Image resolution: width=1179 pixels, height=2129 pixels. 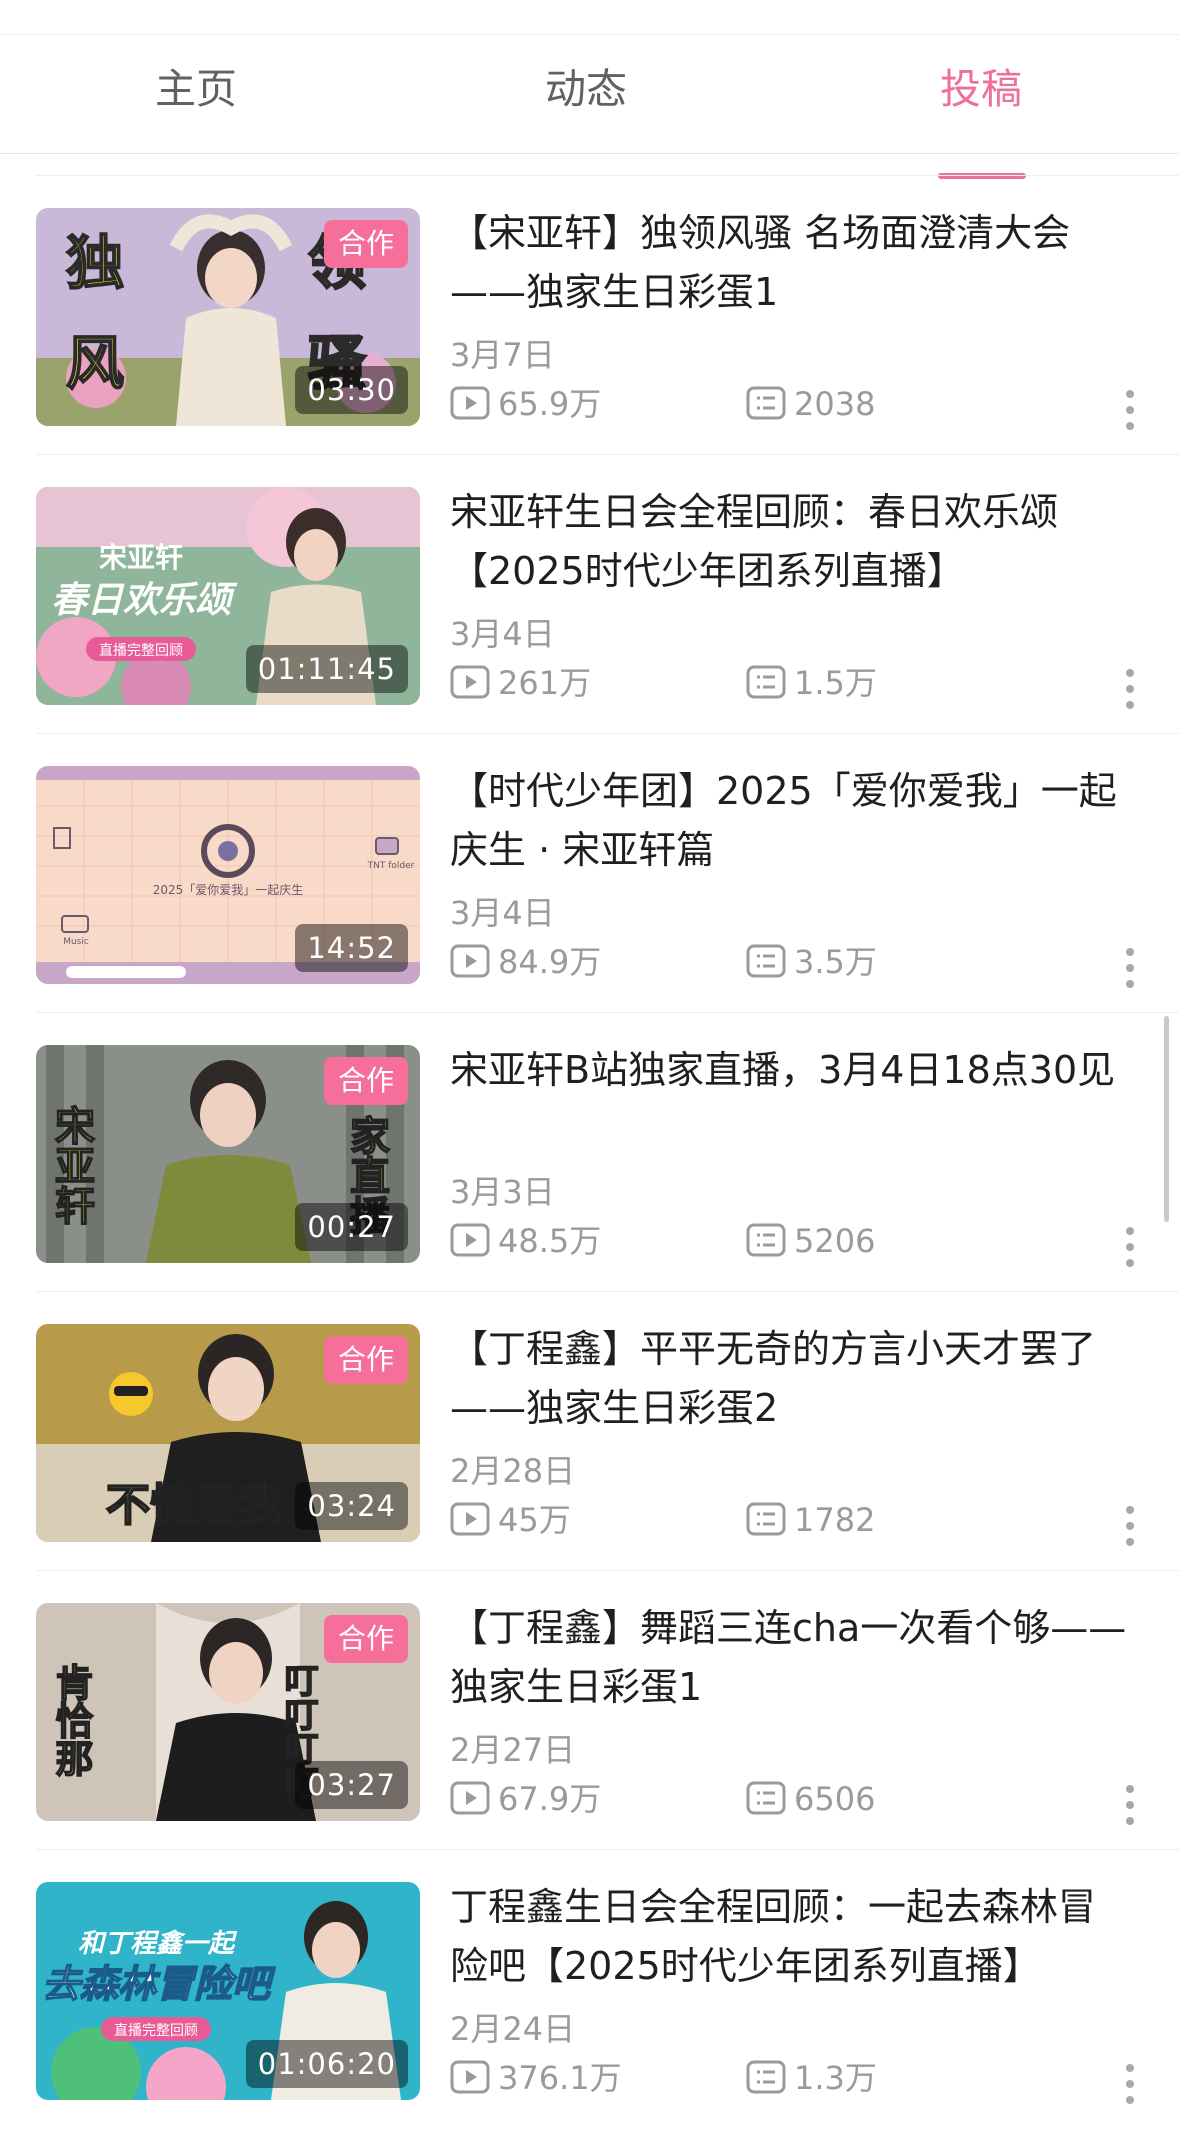 What do you see at coordinates (866, 1520) in the screenshot?
I see `comment-count: 1782` at bounding box center [866, 1520].